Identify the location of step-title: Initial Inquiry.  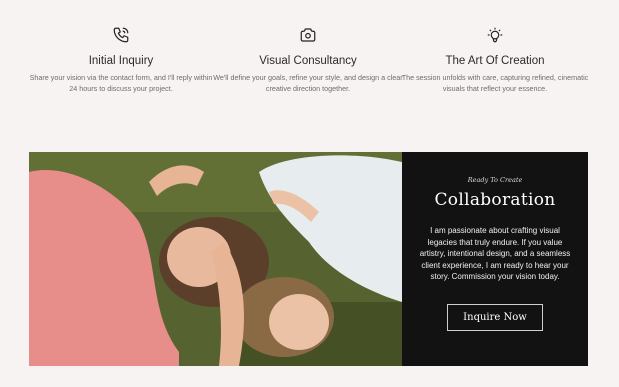
(121, 61).